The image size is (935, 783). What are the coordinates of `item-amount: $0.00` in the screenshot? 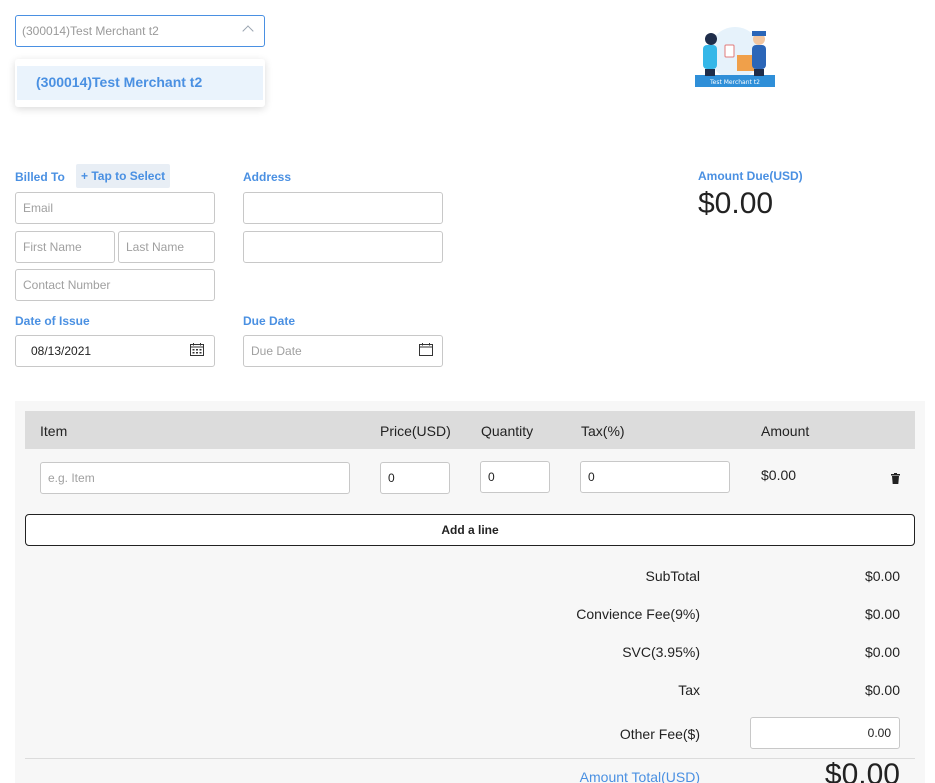 It's located at (779, 475).